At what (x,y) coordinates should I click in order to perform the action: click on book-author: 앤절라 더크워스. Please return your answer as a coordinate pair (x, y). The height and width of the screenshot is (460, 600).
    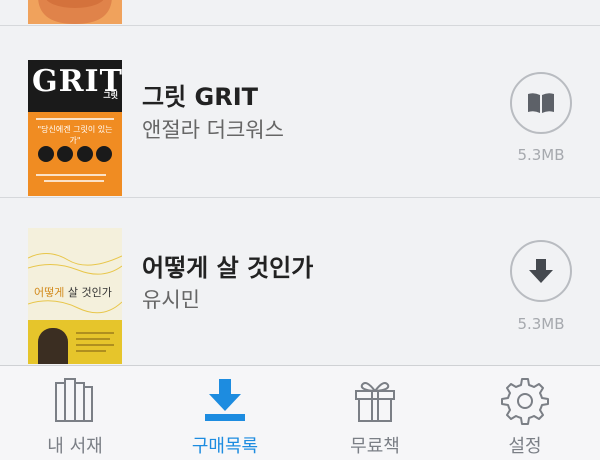
    Looking at the image, I should click on (213, 130).